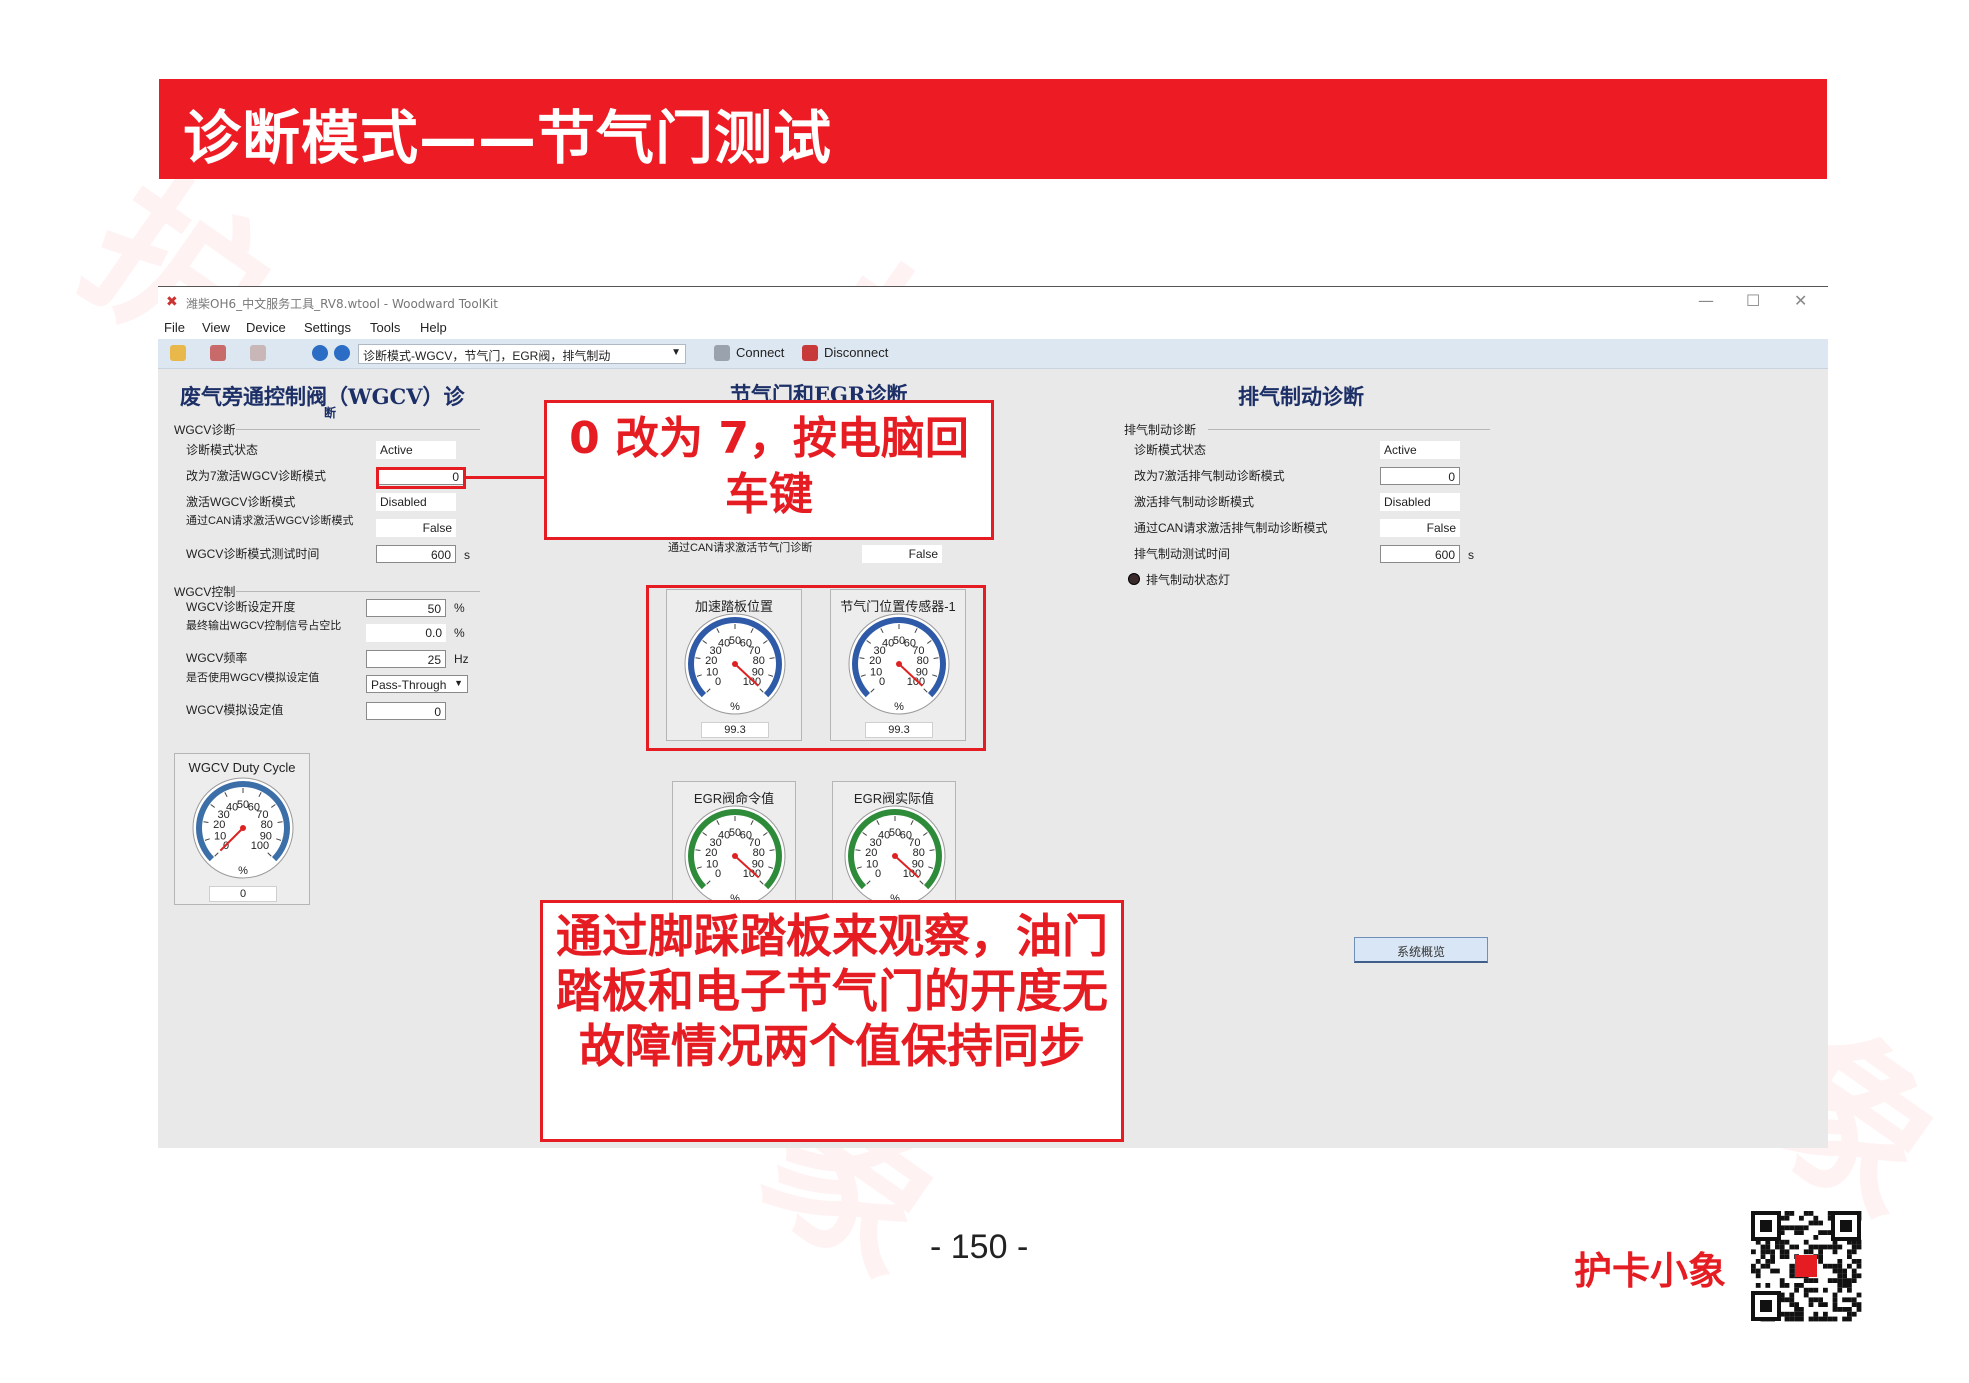 Image resolution: width=1969 pixels, height=1383 pixels. Describe the element at coordinates (243, 894) in the screenshot. I see `gauge-value: 0` at that location.